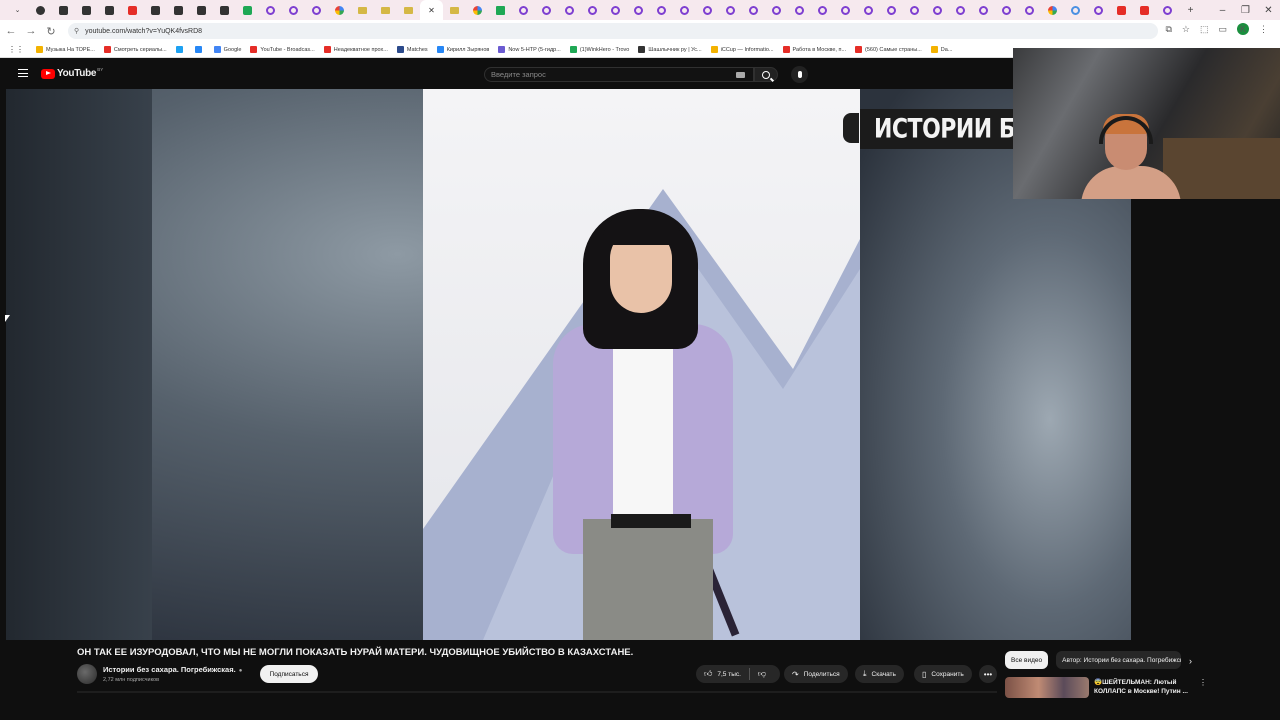  I want to click on channel-name: Истории без сахара. Погребижская., so click(169, 669).